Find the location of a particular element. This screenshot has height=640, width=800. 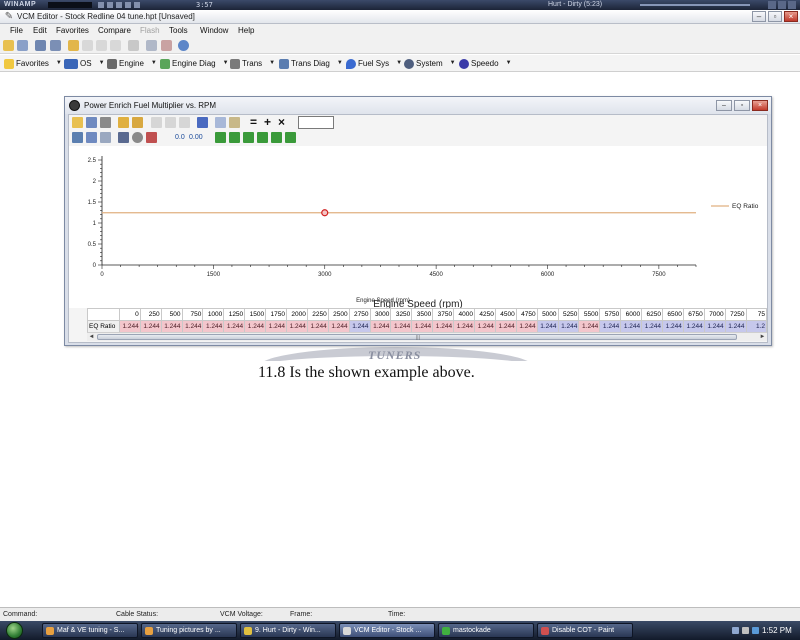

properties-icon is located at coordinates (55, 45).